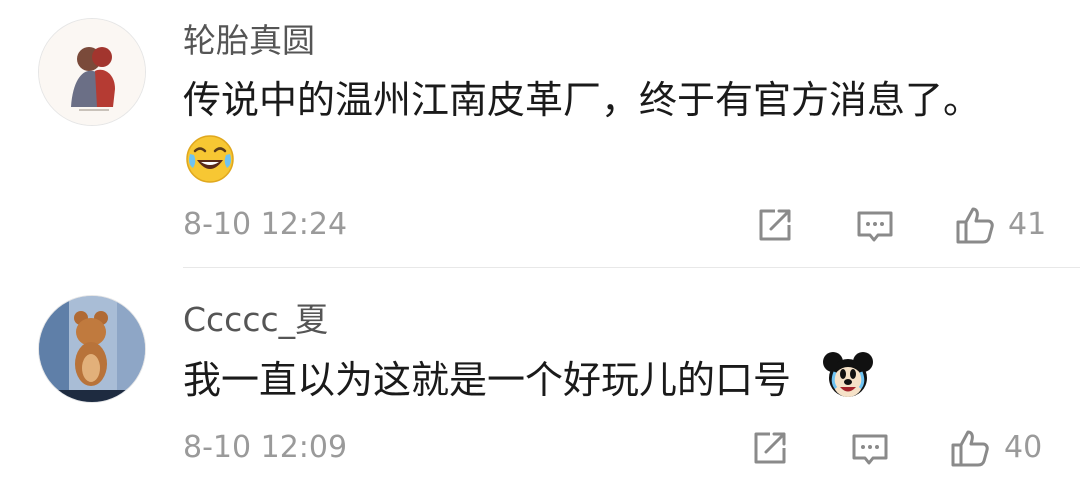 This screenshot has height=493, width=1080. Describe the element at coordinates (582, 100) in the screenshot. I see `comment-text: 传说中的温州江南皮革厂，终于有官方消息了。` at that location.